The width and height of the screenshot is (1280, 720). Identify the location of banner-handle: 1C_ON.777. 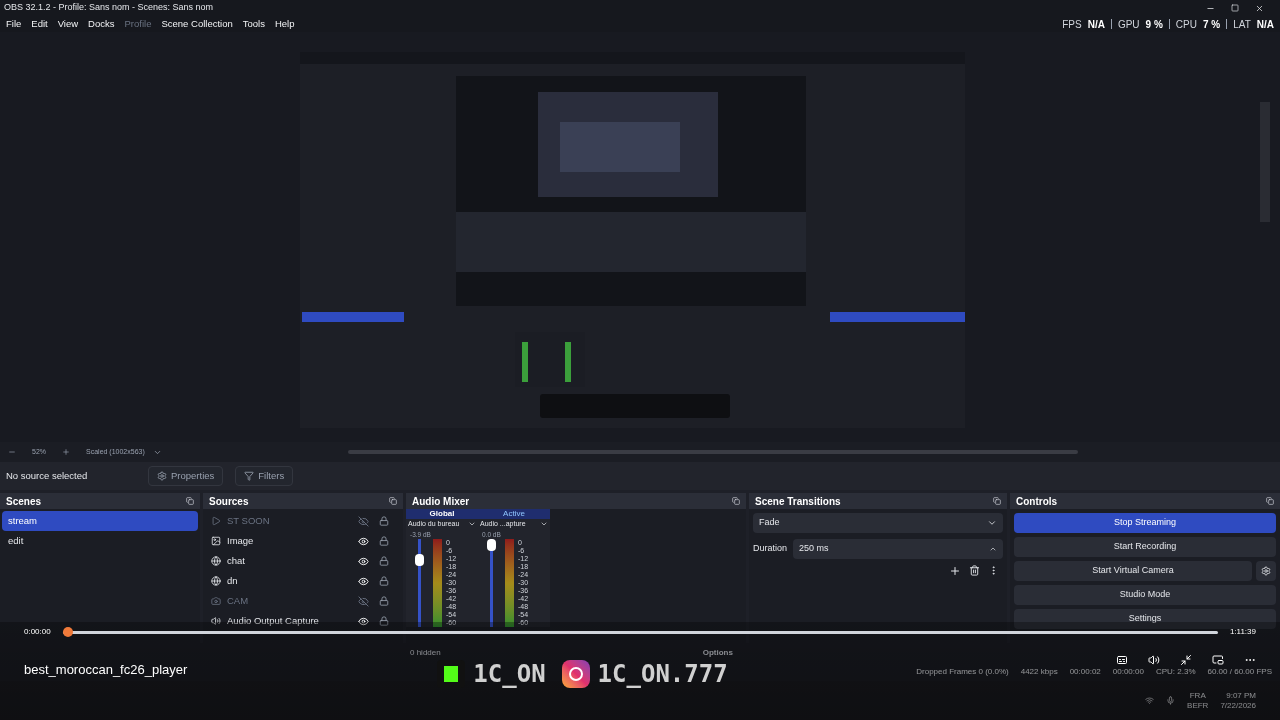
(662, 674).